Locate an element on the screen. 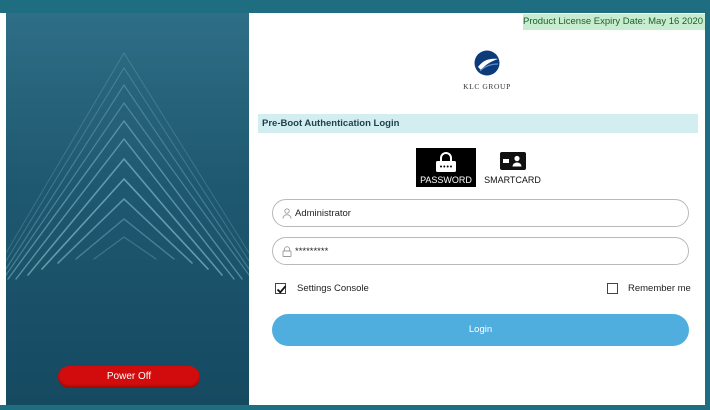  password-field is located at coordinates (480, 251).